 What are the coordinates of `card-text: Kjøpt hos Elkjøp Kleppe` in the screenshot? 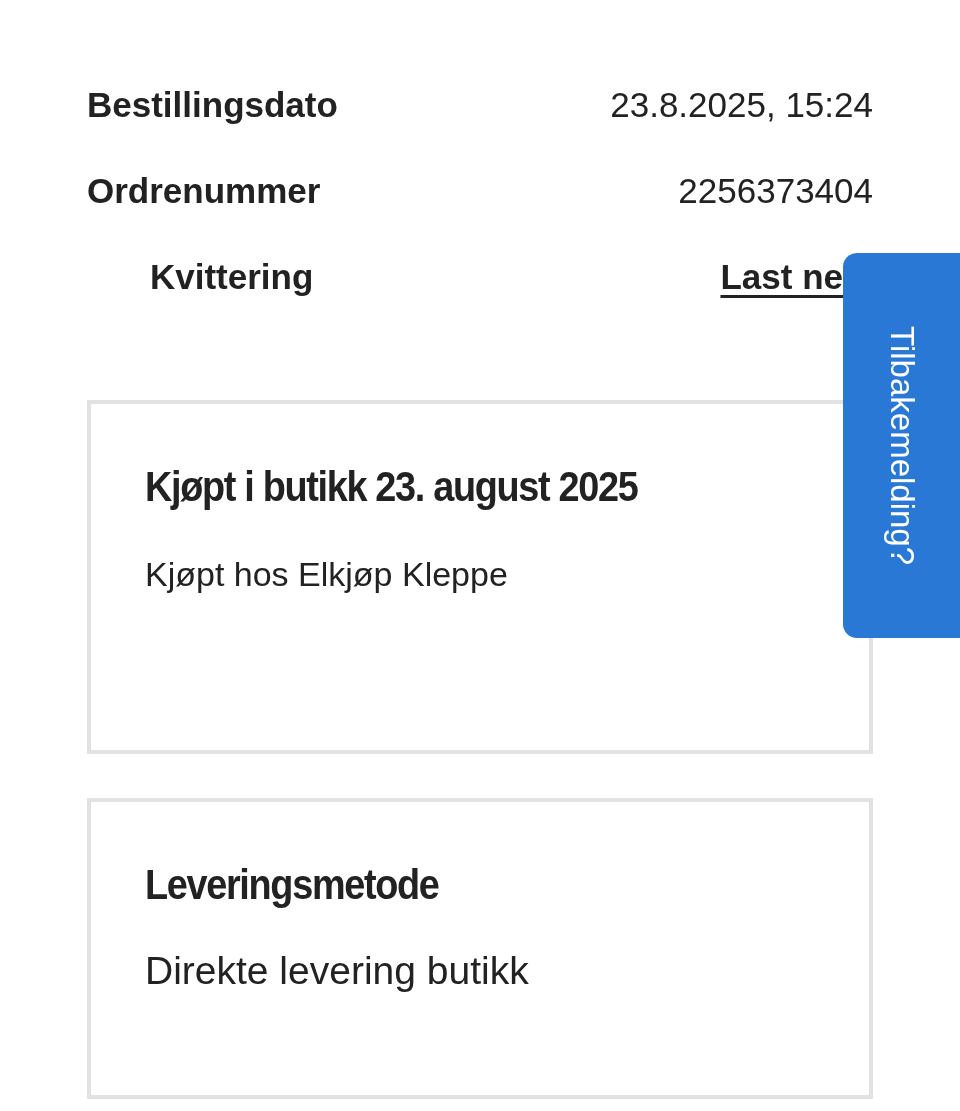 It's located at (327, 574).